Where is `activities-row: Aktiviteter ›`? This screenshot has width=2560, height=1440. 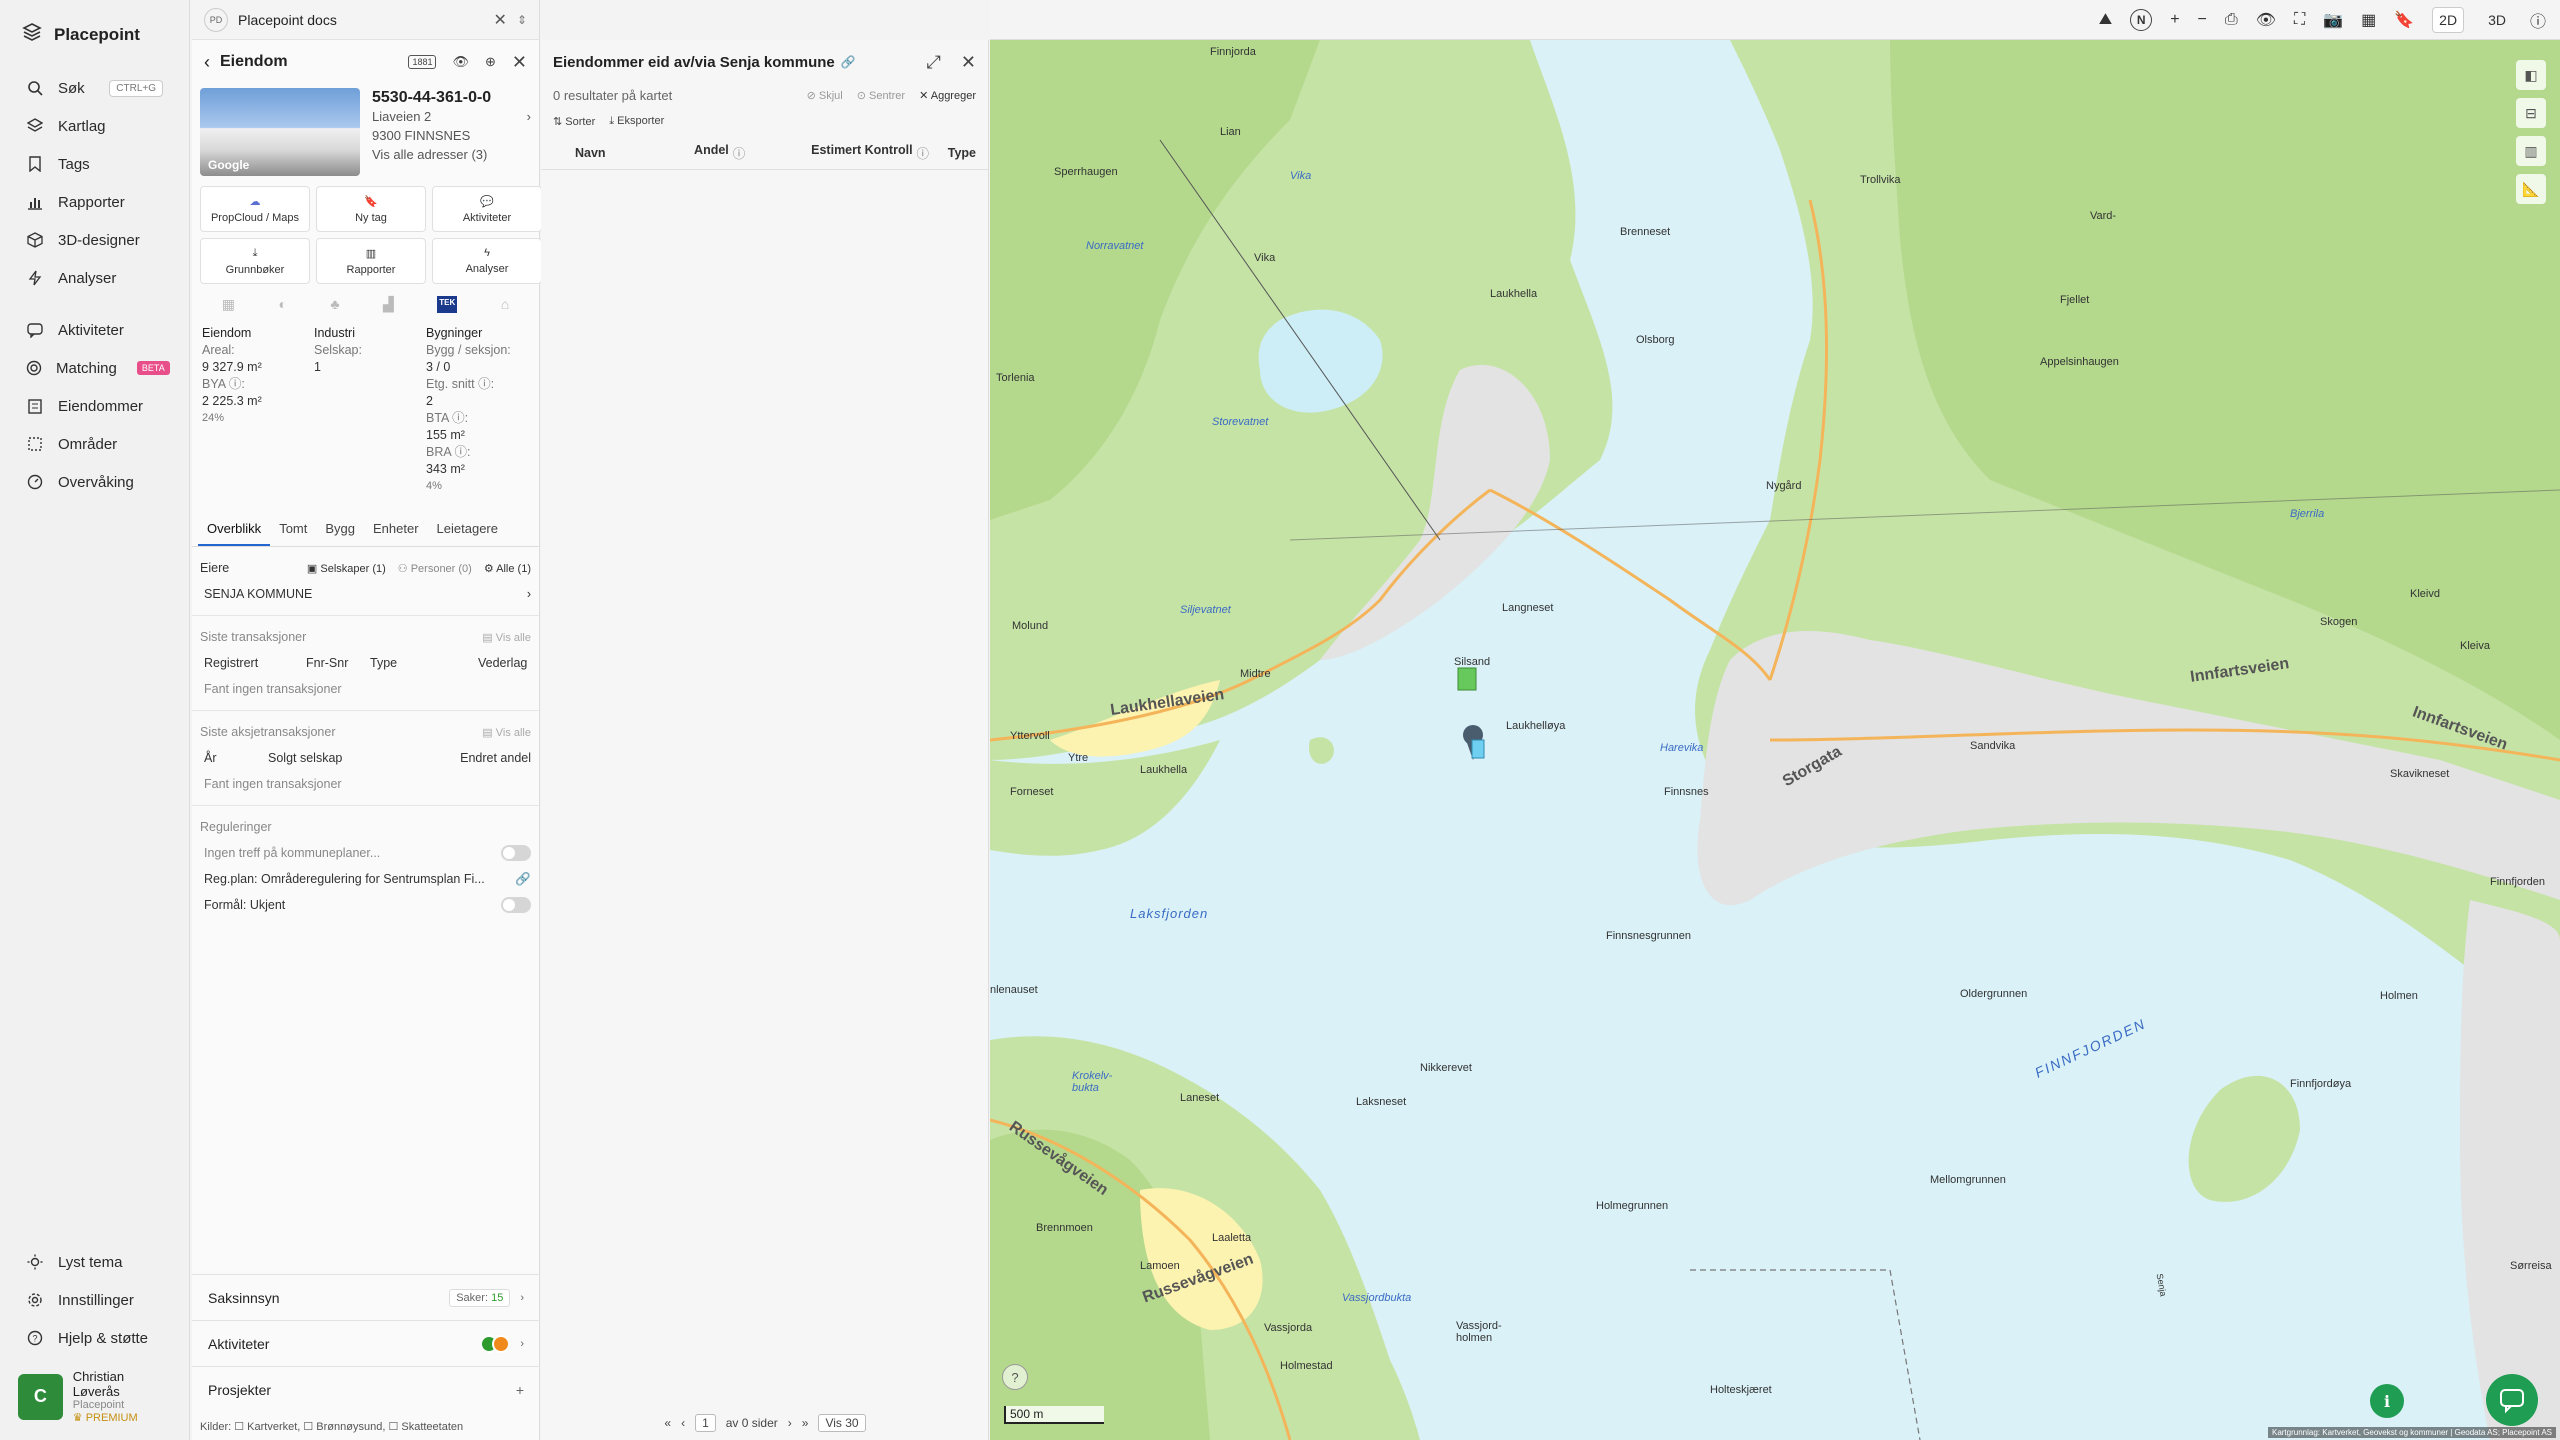
activities-row: Aktiviteter › is located at coordinates (366, 1343).